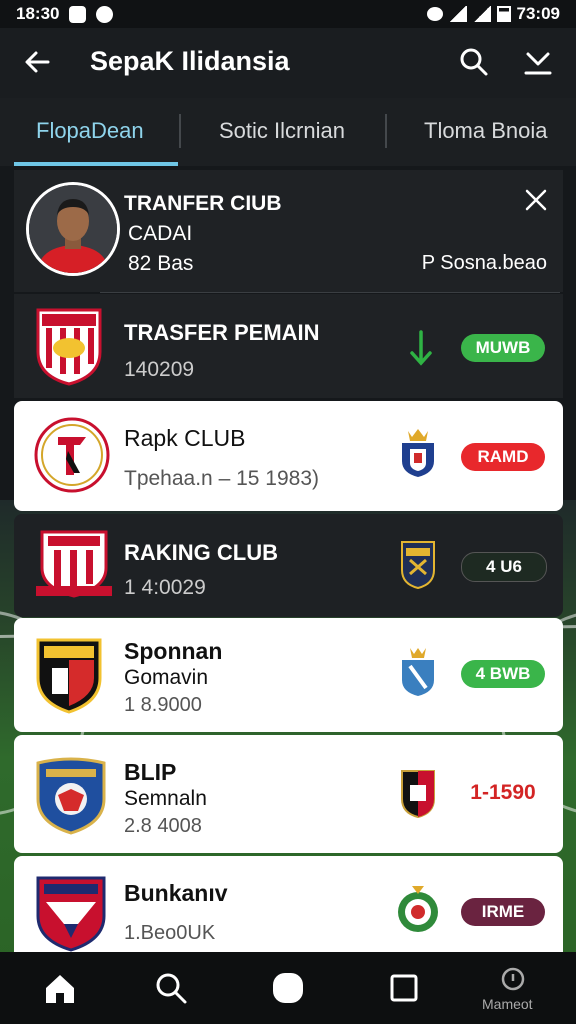 The height and width of the screenshot is (1024, 576). I want to click on back-arrow-icon, so click(38, 62).